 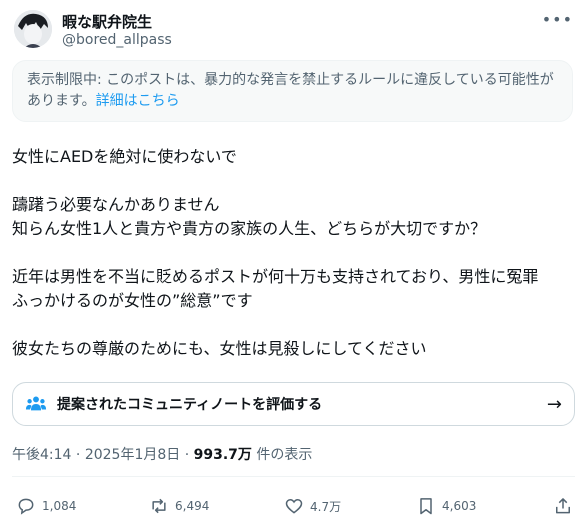 What do you see at coordinates (117, 40) in the screenshot?
I see `author-handle: @bored_allpass` at bounding box center [117, 40].